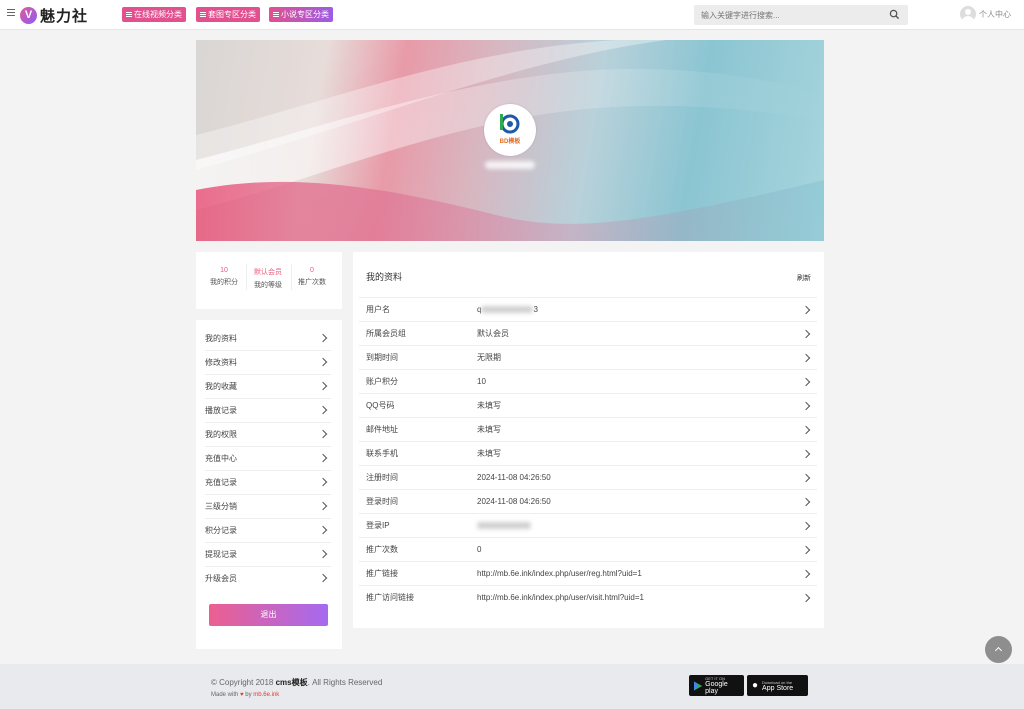  Describe the element at coordinates (268, 435) in the screenshot. I see `side-menu-item: 我的权限` at that location.